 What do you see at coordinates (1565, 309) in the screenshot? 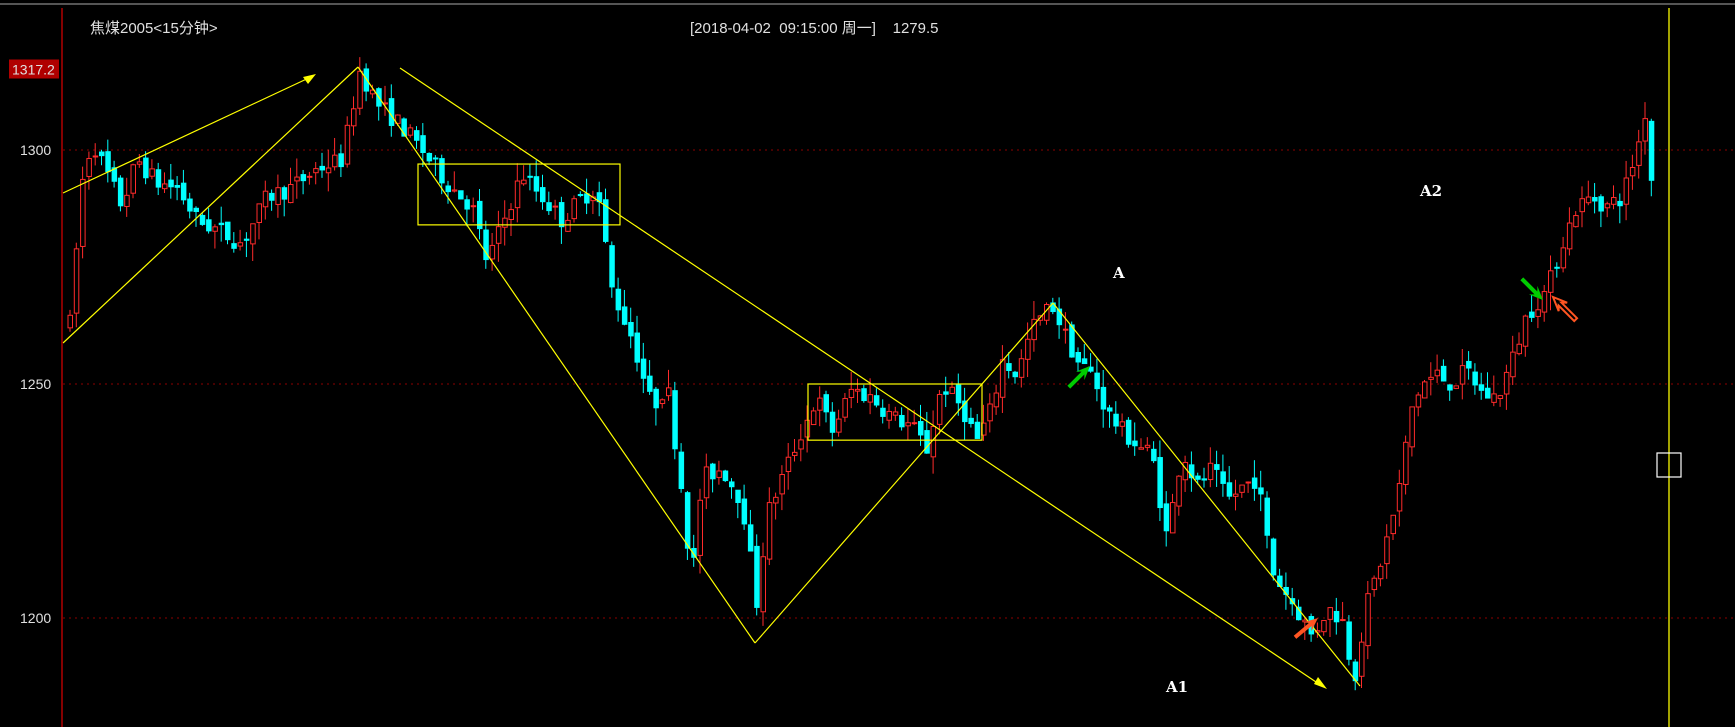
I see `hollow-arrow-shape` at bounding box center [1565, 309].